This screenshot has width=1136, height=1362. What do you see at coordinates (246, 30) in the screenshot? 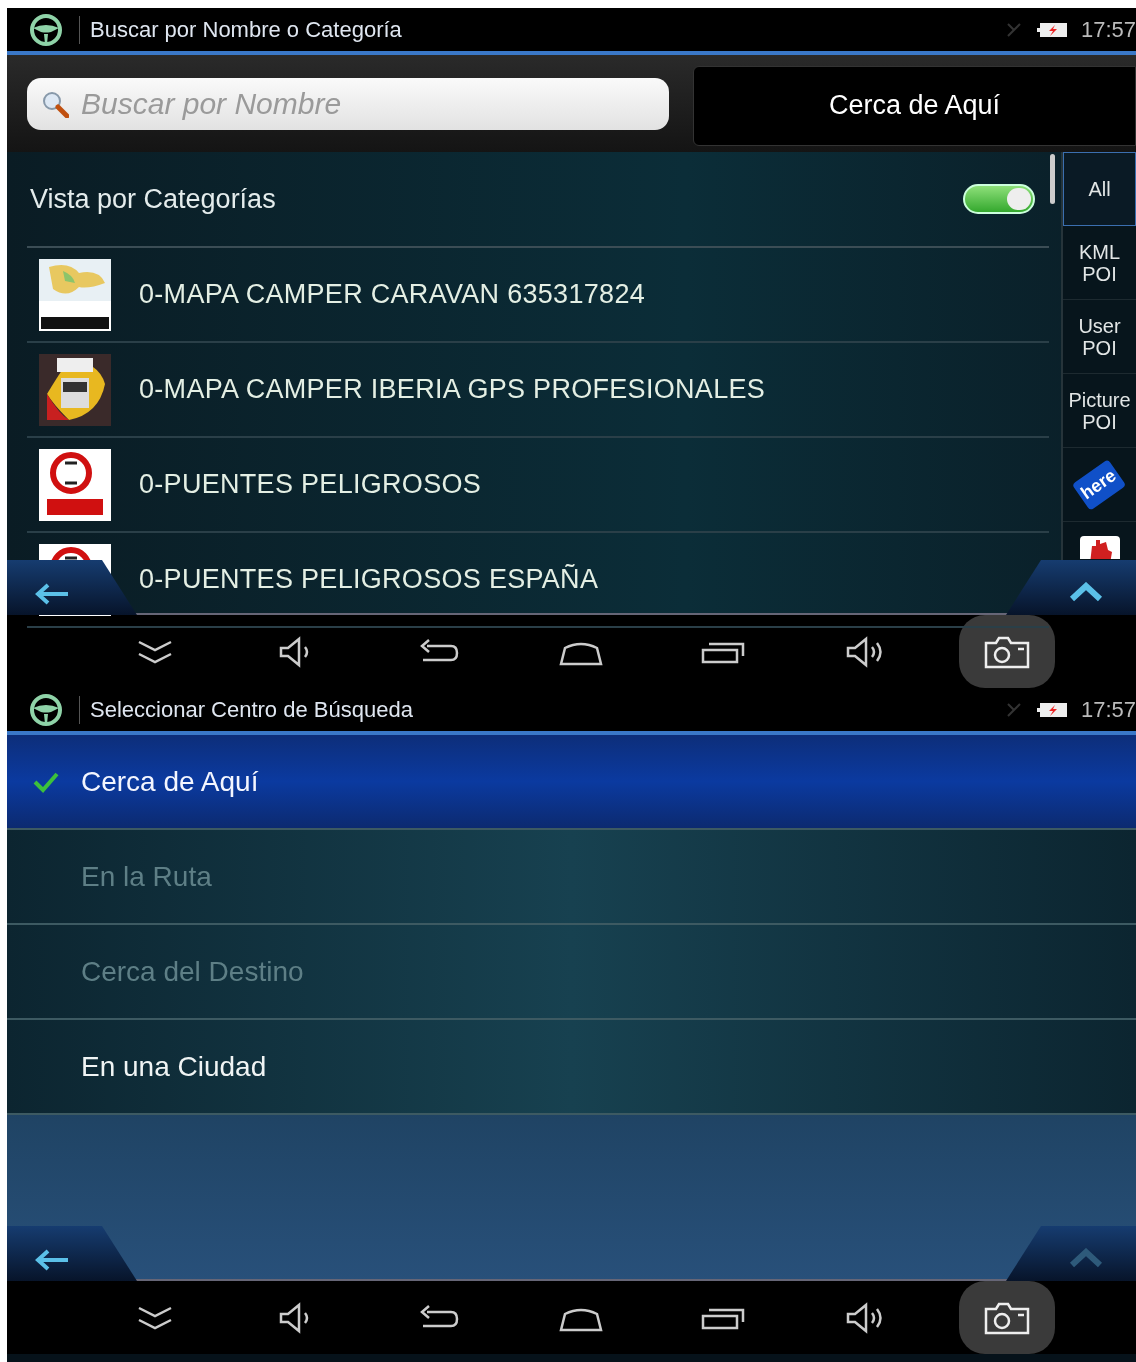
I see `status-bar-title: Buscar por Nombre o Categoría` at bounding box center [246, 30].